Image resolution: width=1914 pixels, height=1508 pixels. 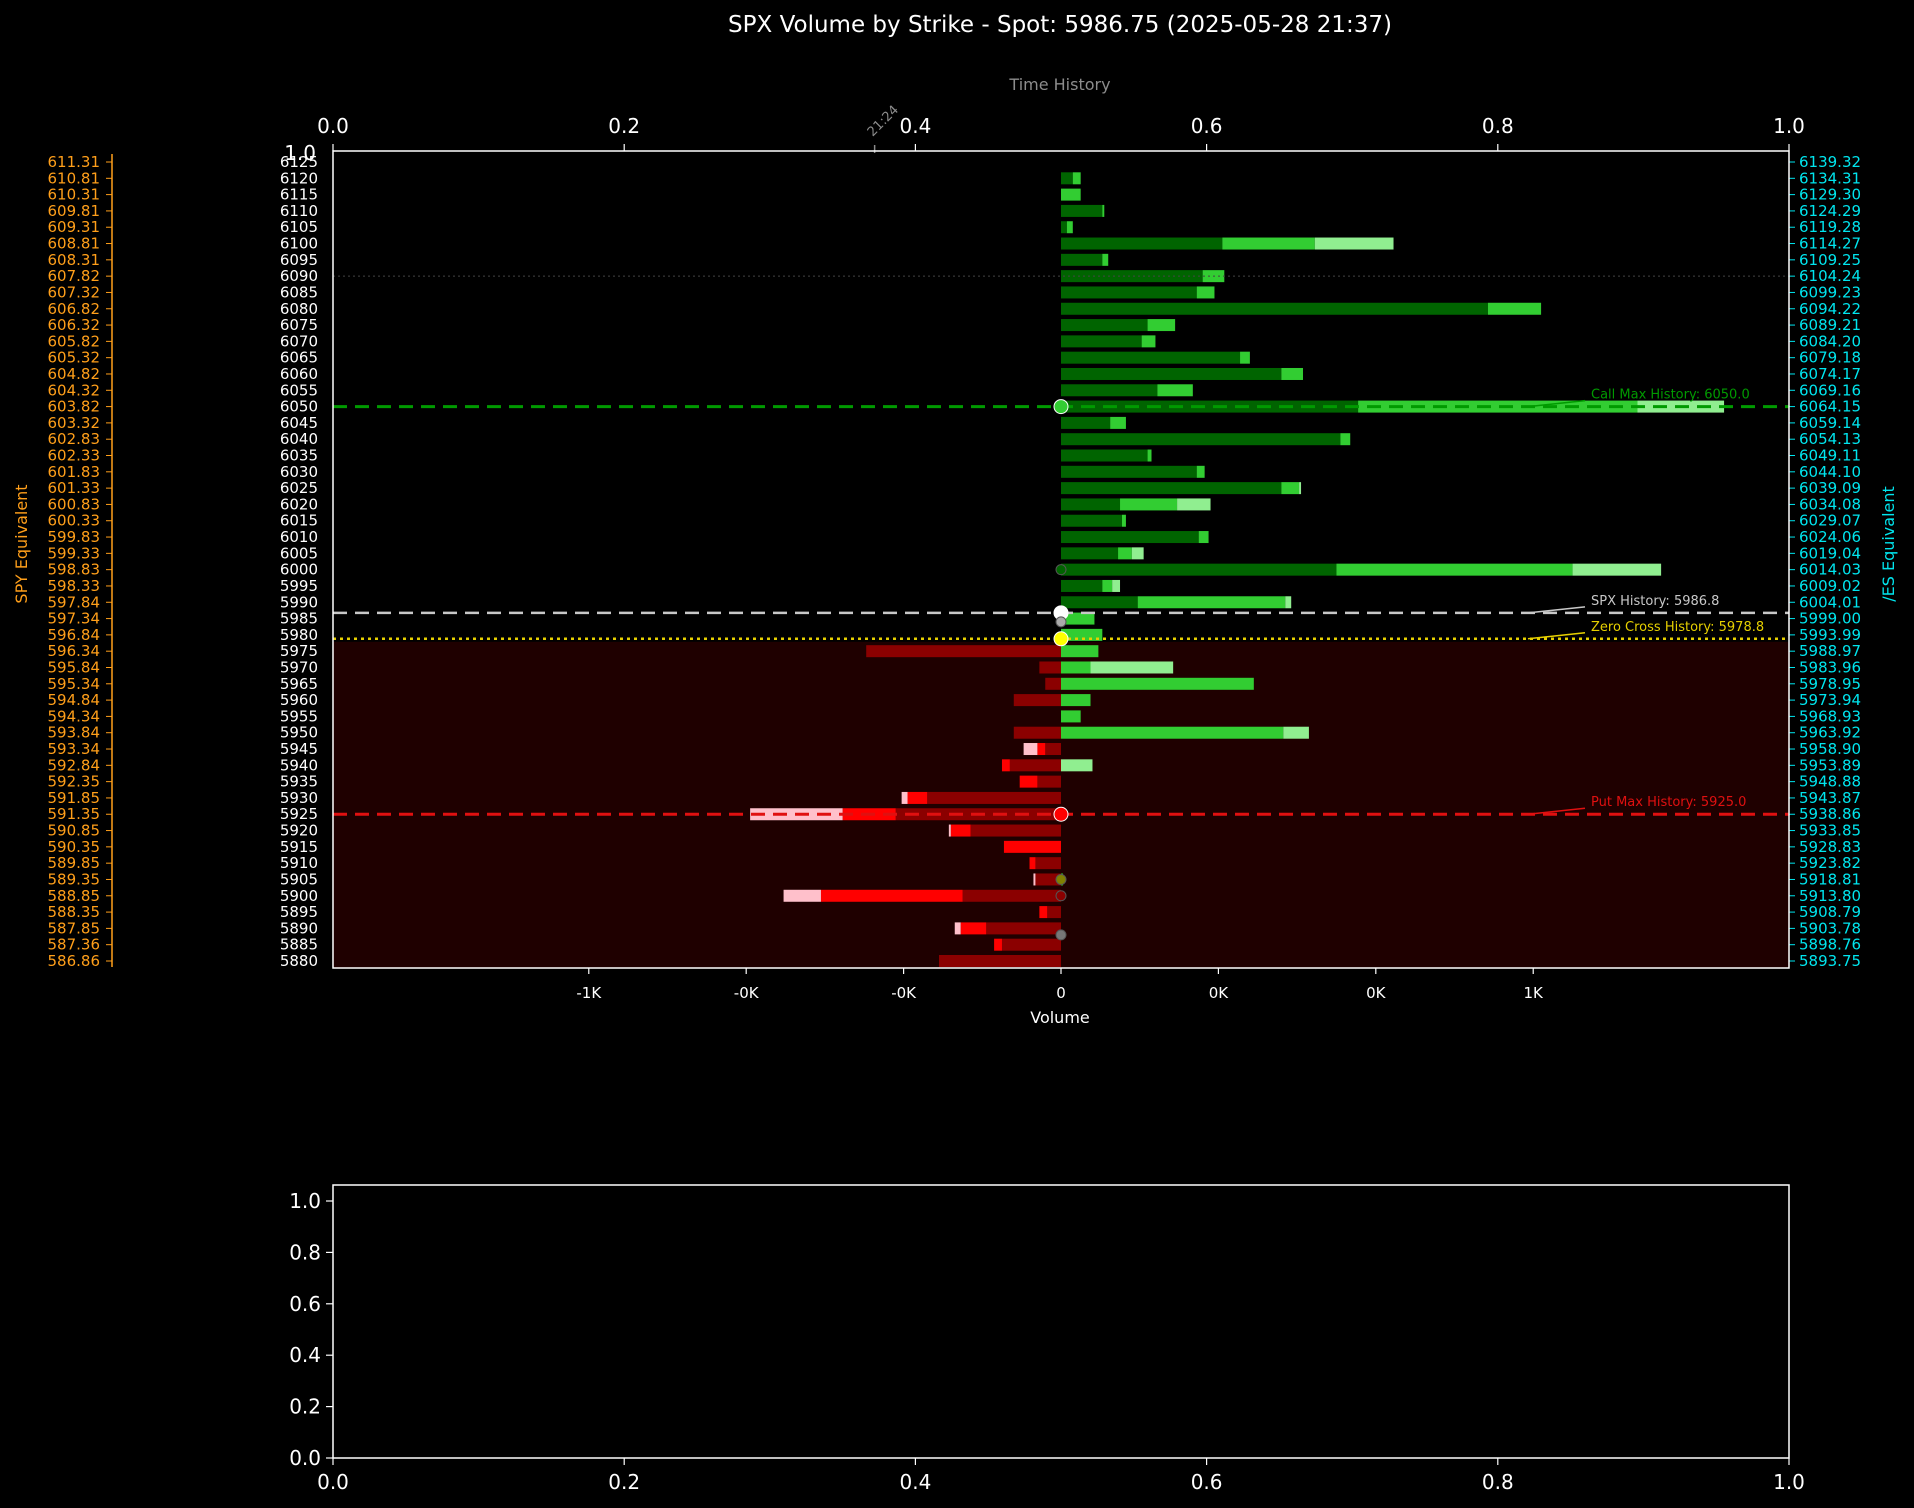 What do you see at coordinates (1830, 358) in the screenshot?
I see `es-label: 6079.18` at bounding box center [1830, 358].